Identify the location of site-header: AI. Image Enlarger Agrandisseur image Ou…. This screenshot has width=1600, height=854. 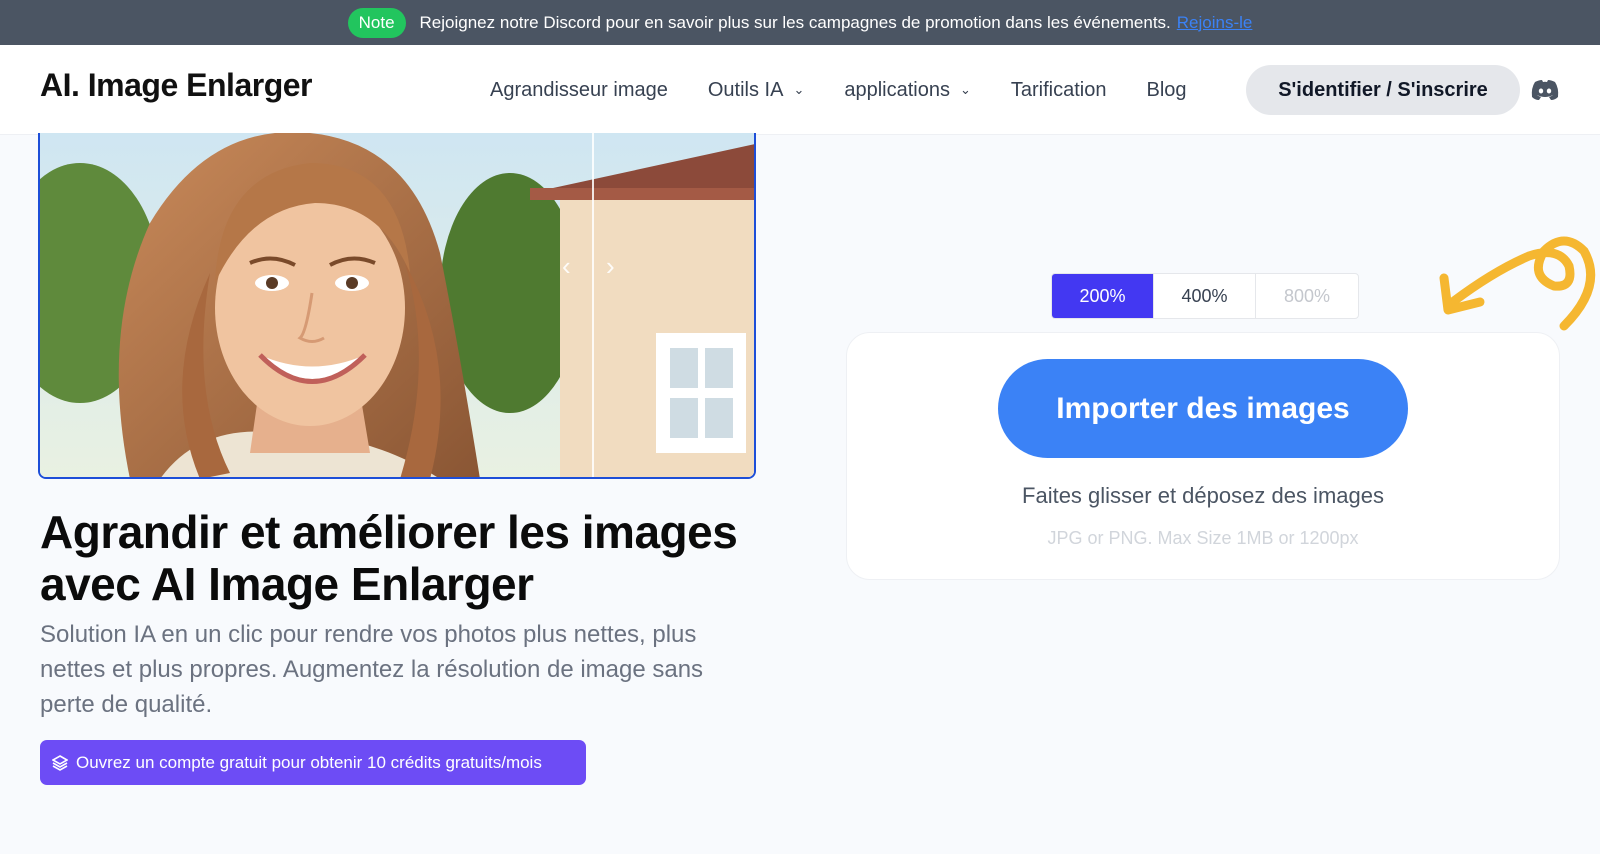
(800, 90).